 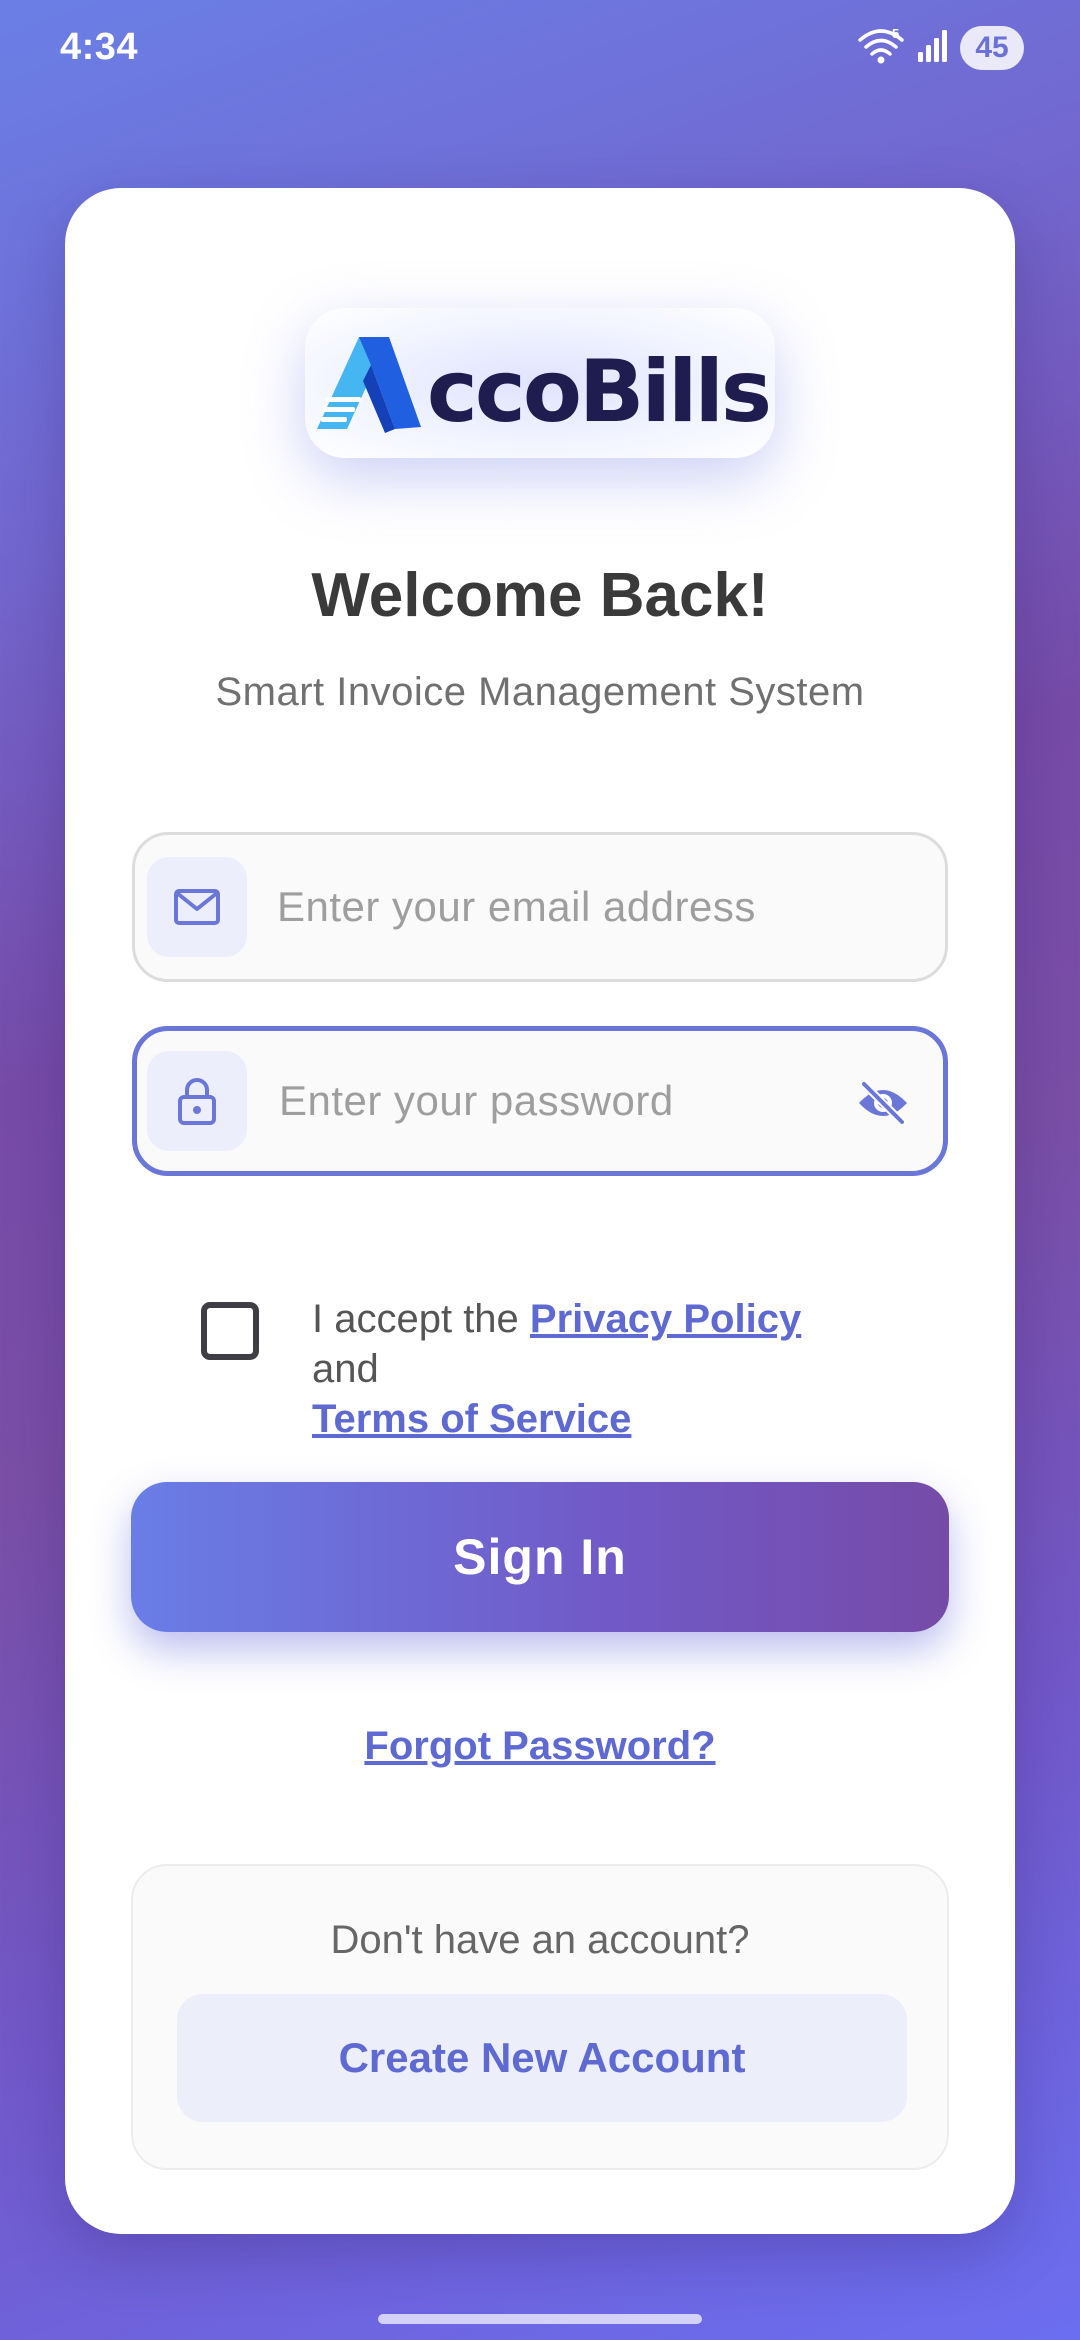 What do you see at coordinates (599, 392) in the screenshot?
I see `logo-text: ccoBills` at bounding box center [599, 392].